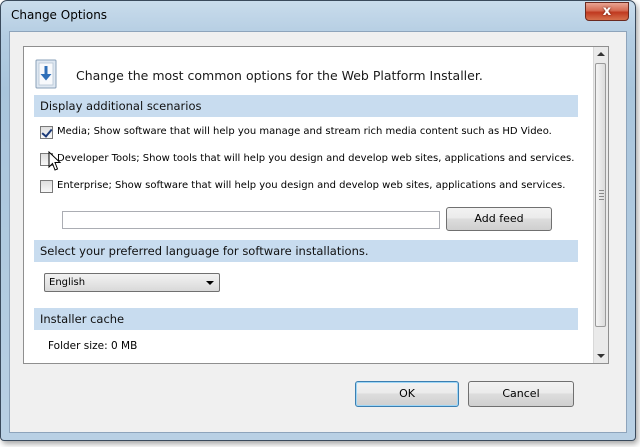 The image size is (640, 447). What do you see at coordinates (601, 356) in the screenshot?
I see `scroll-down-arrow-icon` at bounding box center [601, 356].